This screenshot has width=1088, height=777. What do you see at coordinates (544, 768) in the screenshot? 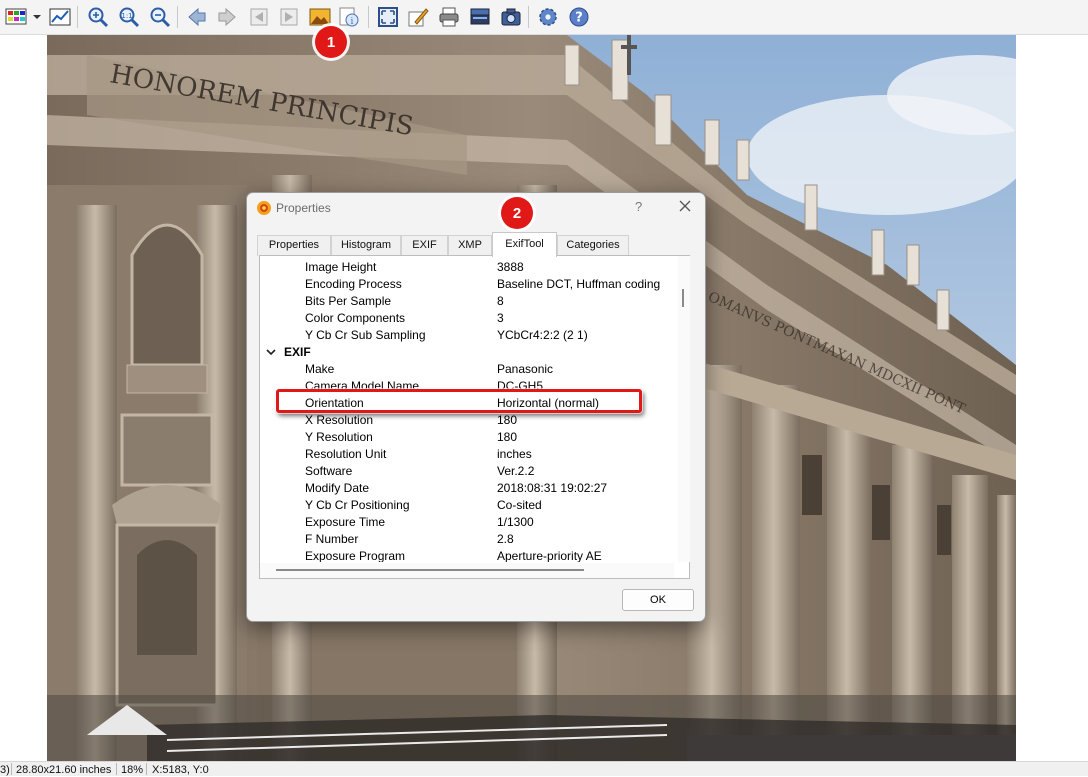
I see `status-bar: 3) 28.80x21.60 inches 18% X:5183, Y:0` at bounding box center [544, 768].